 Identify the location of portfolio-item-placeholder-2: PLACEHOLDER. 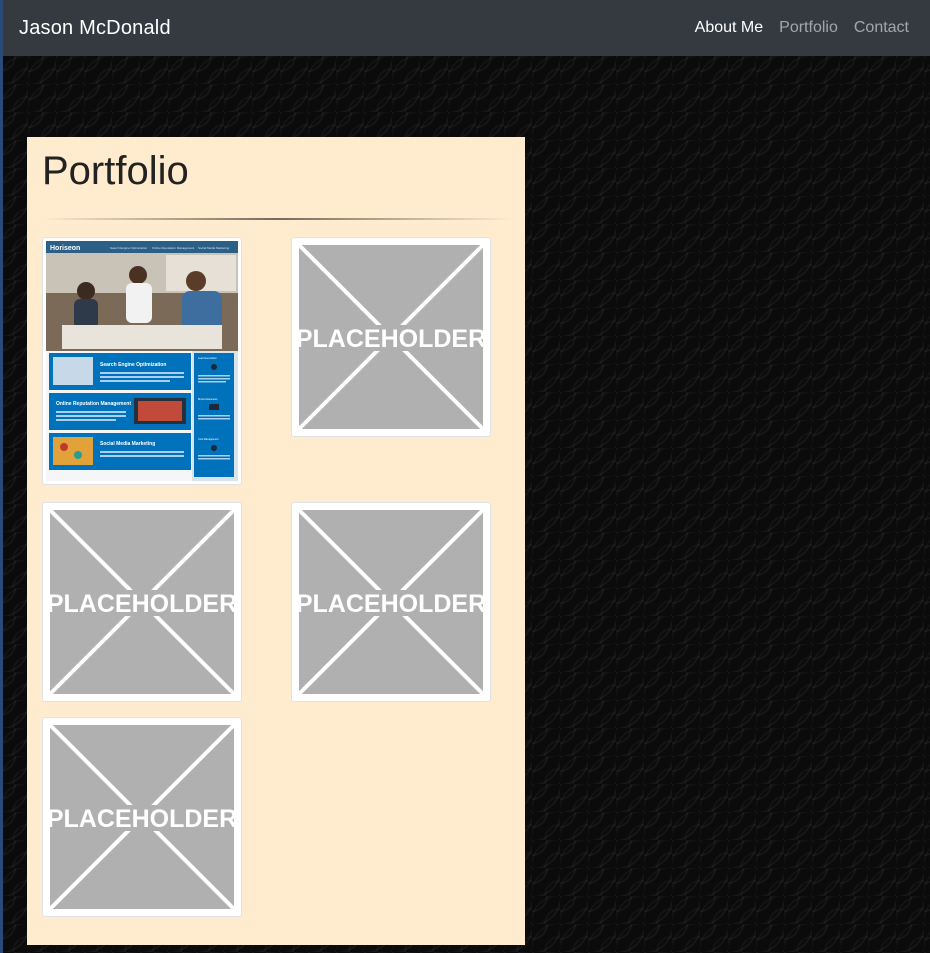
(142, 602).